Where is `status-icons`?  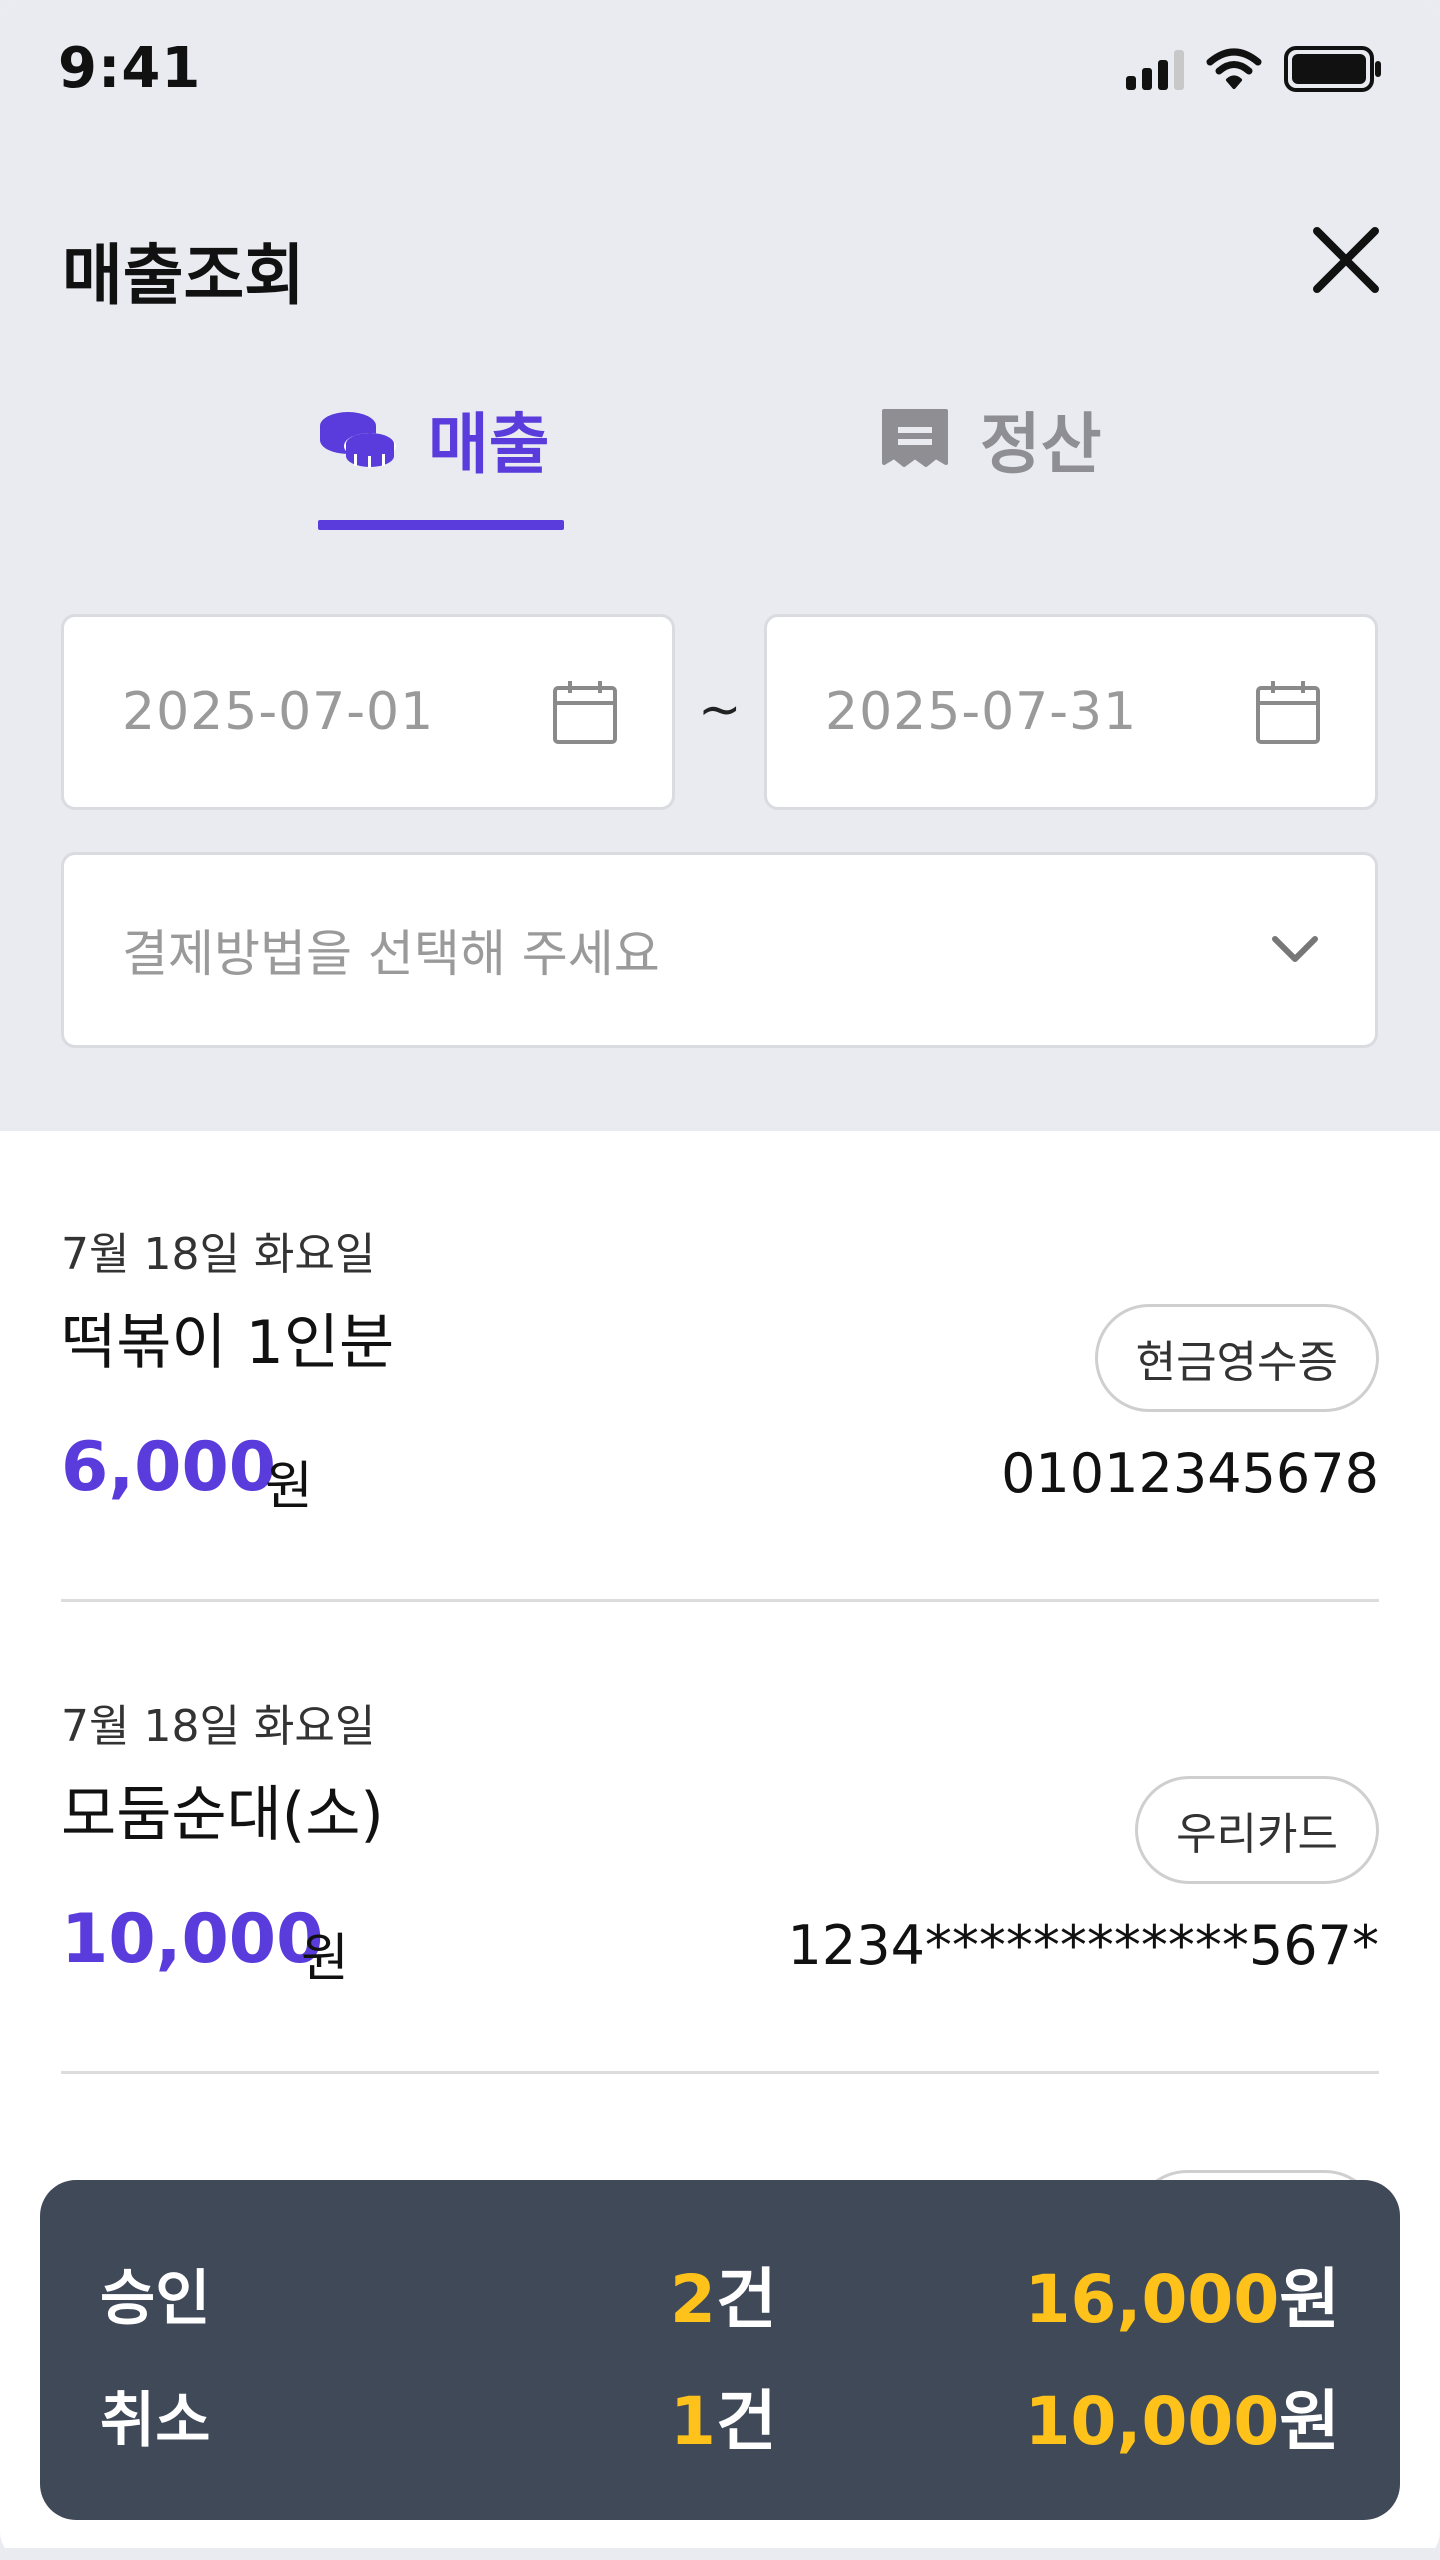
status-icons is located at coordinates (1255, 69).